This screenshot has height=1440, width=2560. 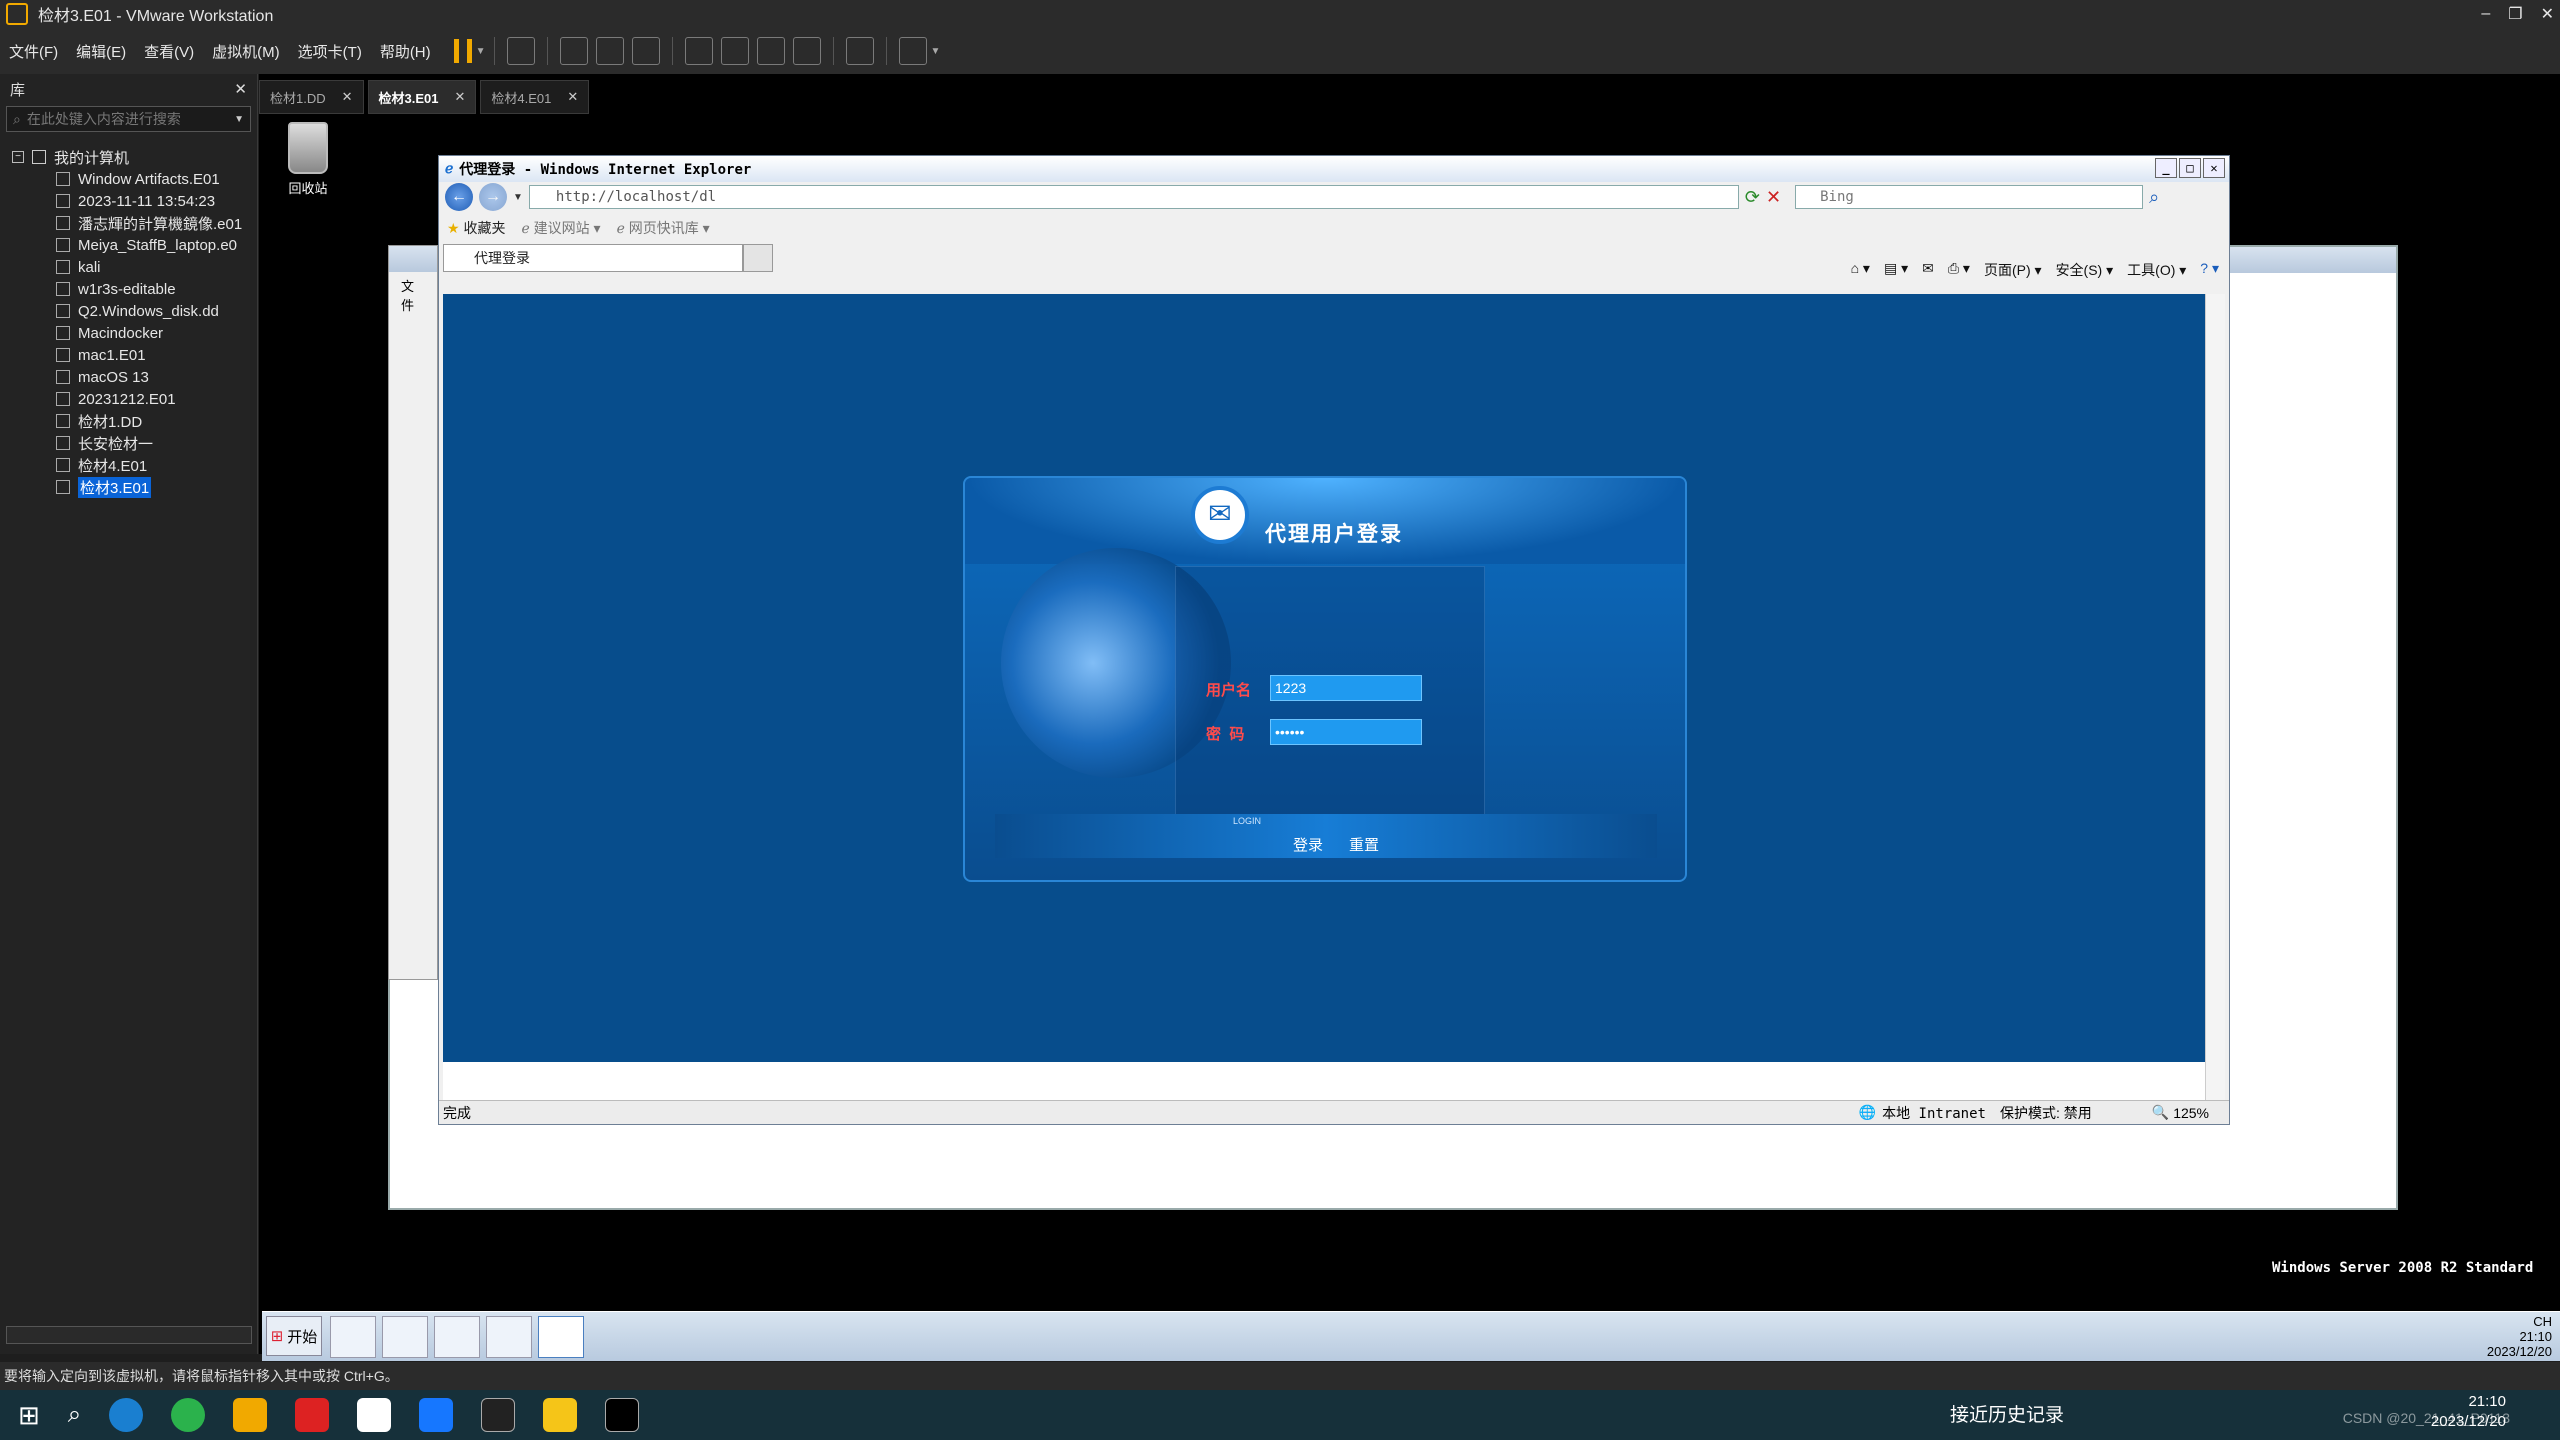 I want to click on library-vm-item: Macindocker, so click(x=128, y=333).